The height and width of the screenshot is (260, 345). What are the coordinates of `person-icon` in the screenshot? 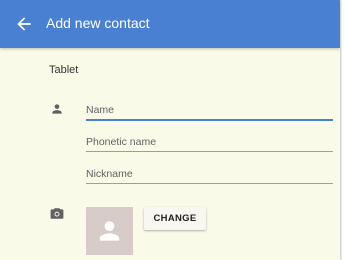 It's located at (57, 109).